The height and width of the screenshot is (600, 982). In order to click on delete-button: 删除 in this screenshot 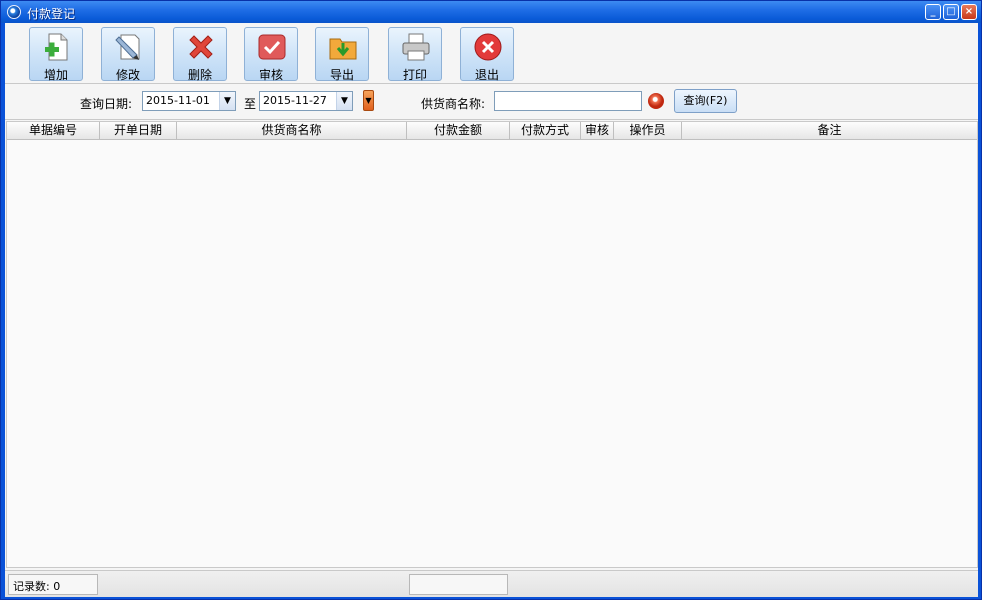, I will do `click(200, 54)`.